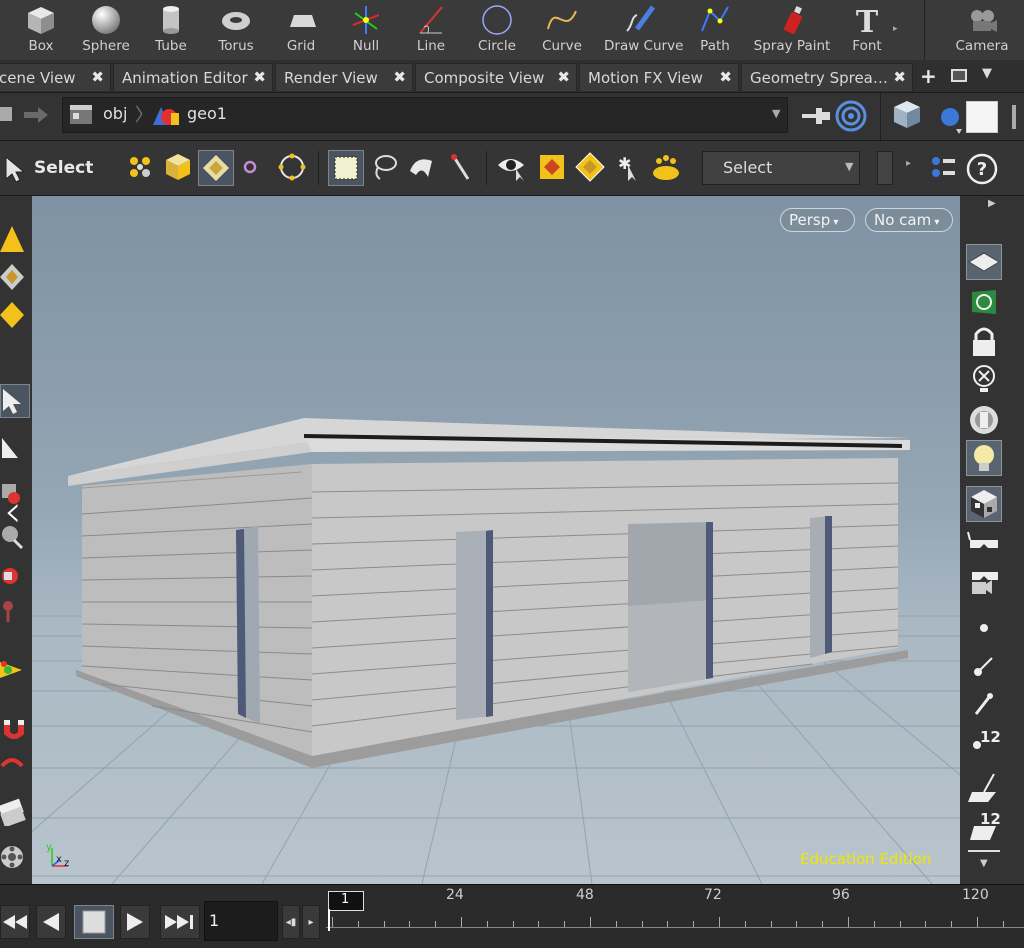  I want to click on select-points-icon, so click(252, 167).